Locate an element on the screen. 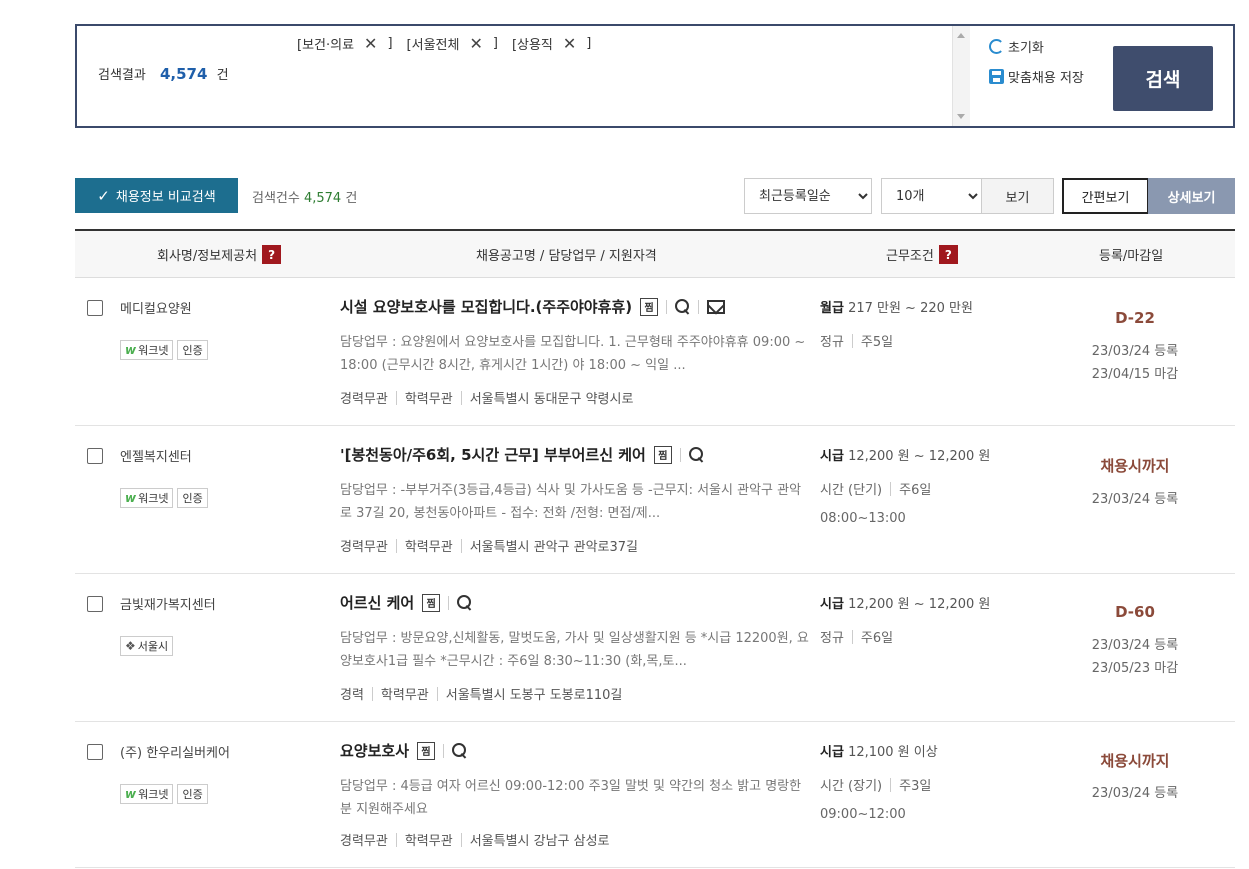  compare-label: 채용정보 비교검색 is located at coordinates (165, 197).